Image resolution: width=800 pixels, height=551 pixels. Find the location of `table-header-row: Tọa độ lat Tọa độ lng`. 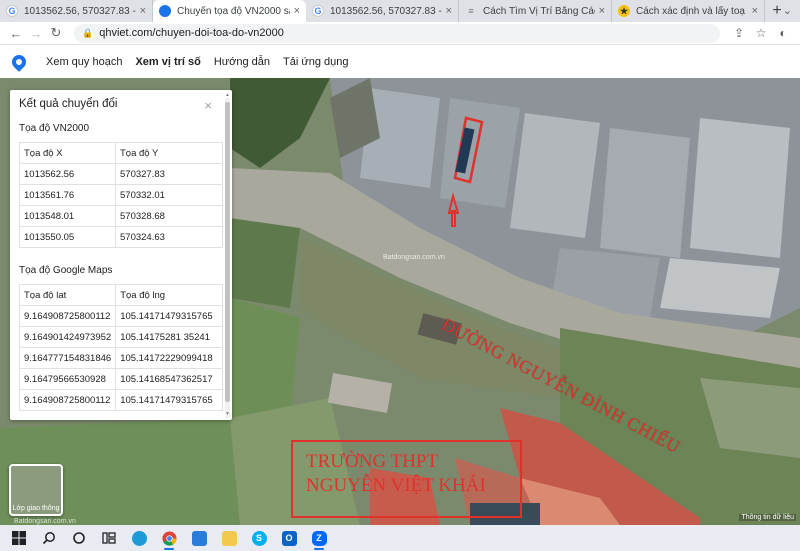

table-header-row: Tọa độ lat Tọa độ lng is located at coordinates (120, 295).